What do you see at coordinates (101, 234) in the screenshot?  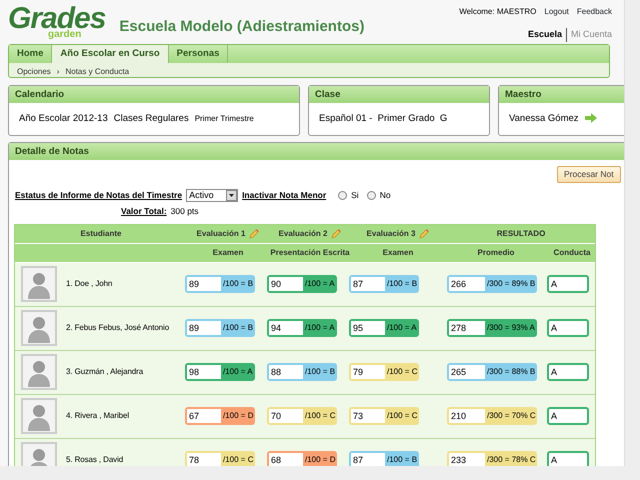 I see `column-group-header: Estudiante` at bounding box center [101, 234].